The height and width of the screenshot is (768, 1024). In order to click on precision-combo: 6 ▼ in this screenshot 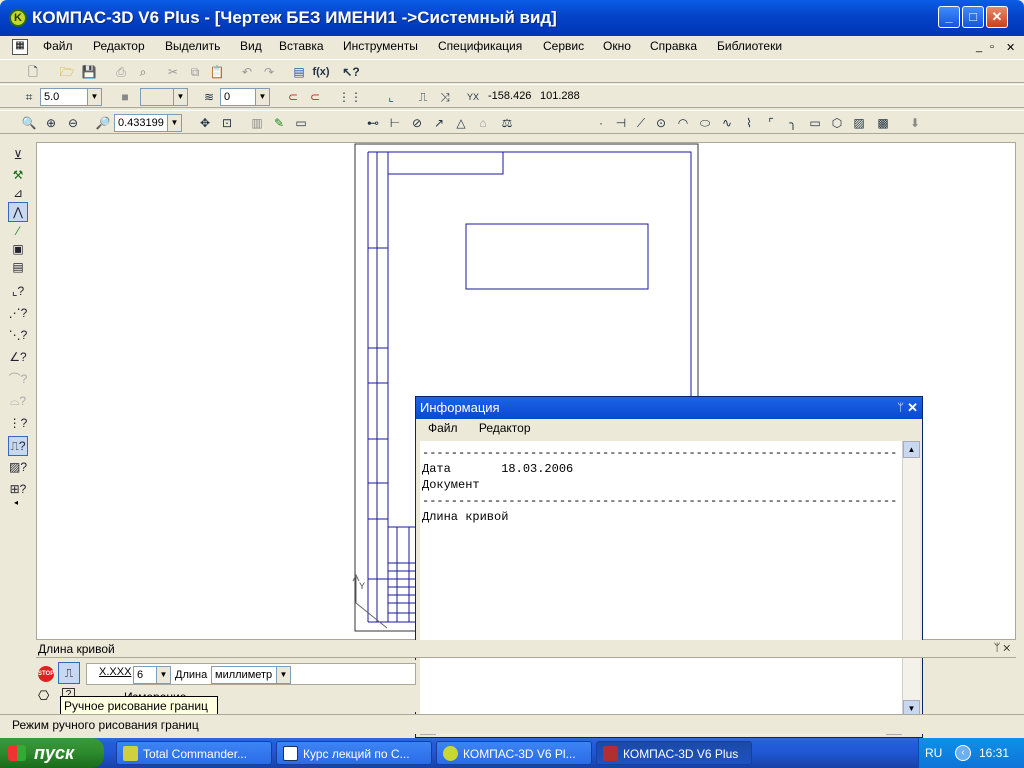, I will do `click(152, 675)`.